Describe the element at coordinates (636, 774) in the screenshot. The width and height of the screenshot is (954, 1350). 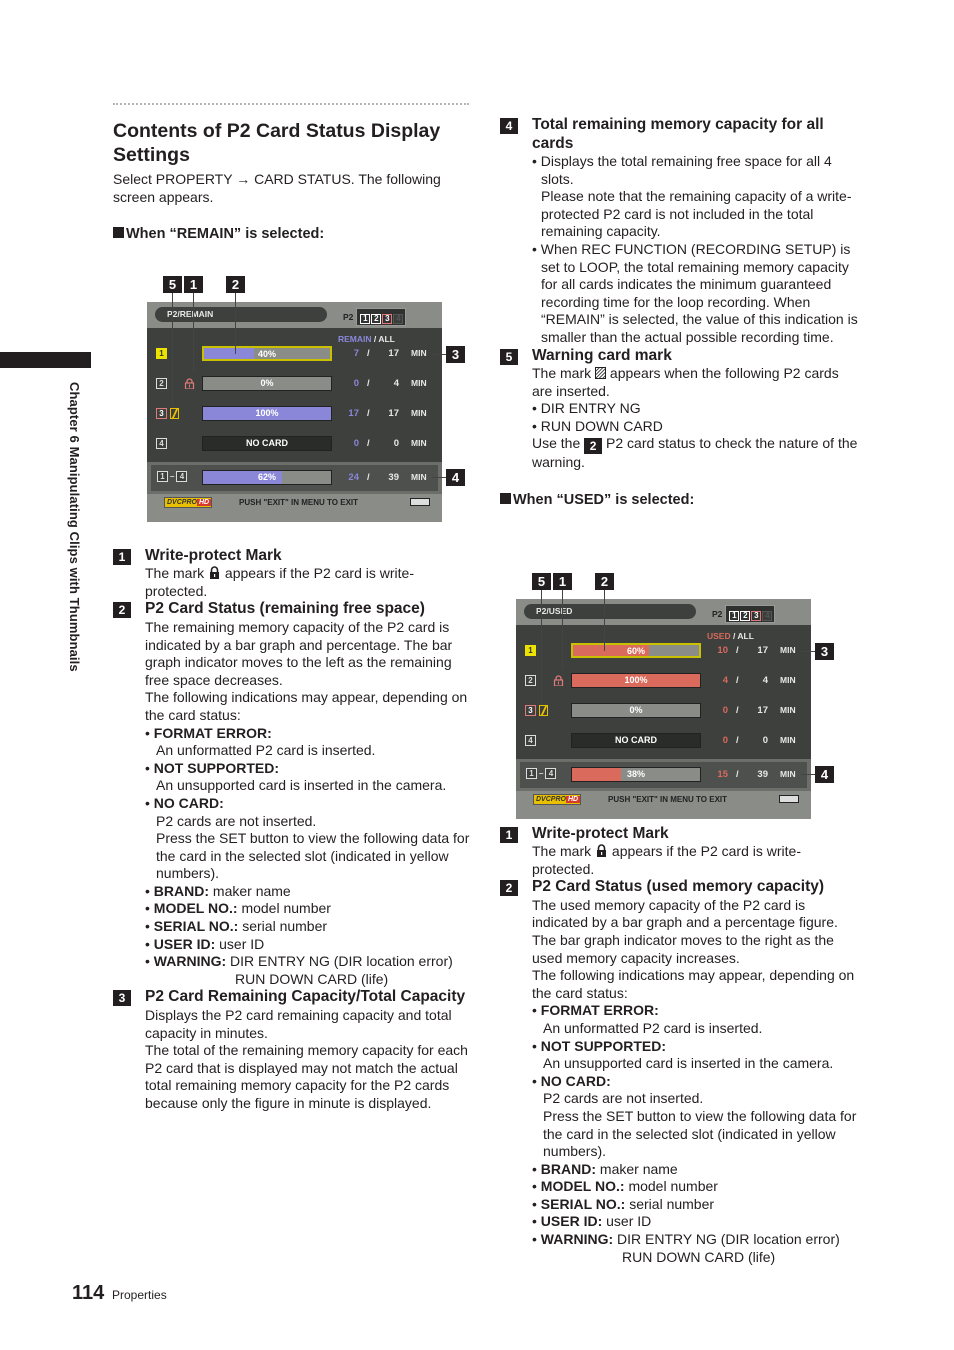
I see `total-bar: 38%` at that location.